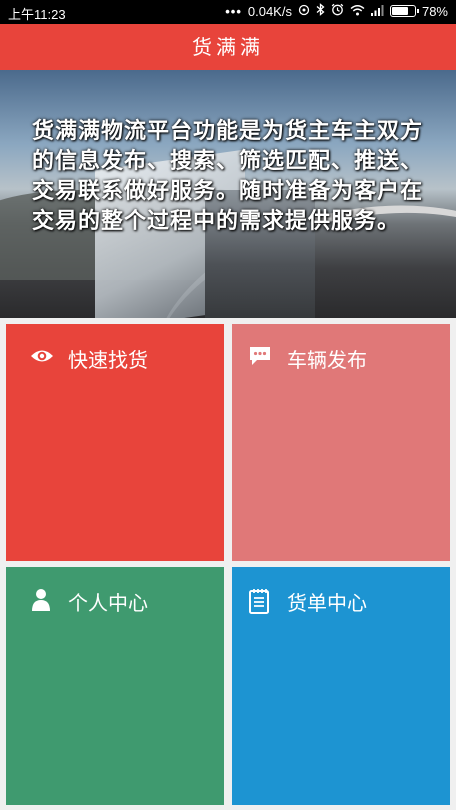 The width and height of the screenshot is (456, 810). Describe the element at coordinates (327, 360) in the screenshot. I see `tile-label: 车辆发布` at that location.